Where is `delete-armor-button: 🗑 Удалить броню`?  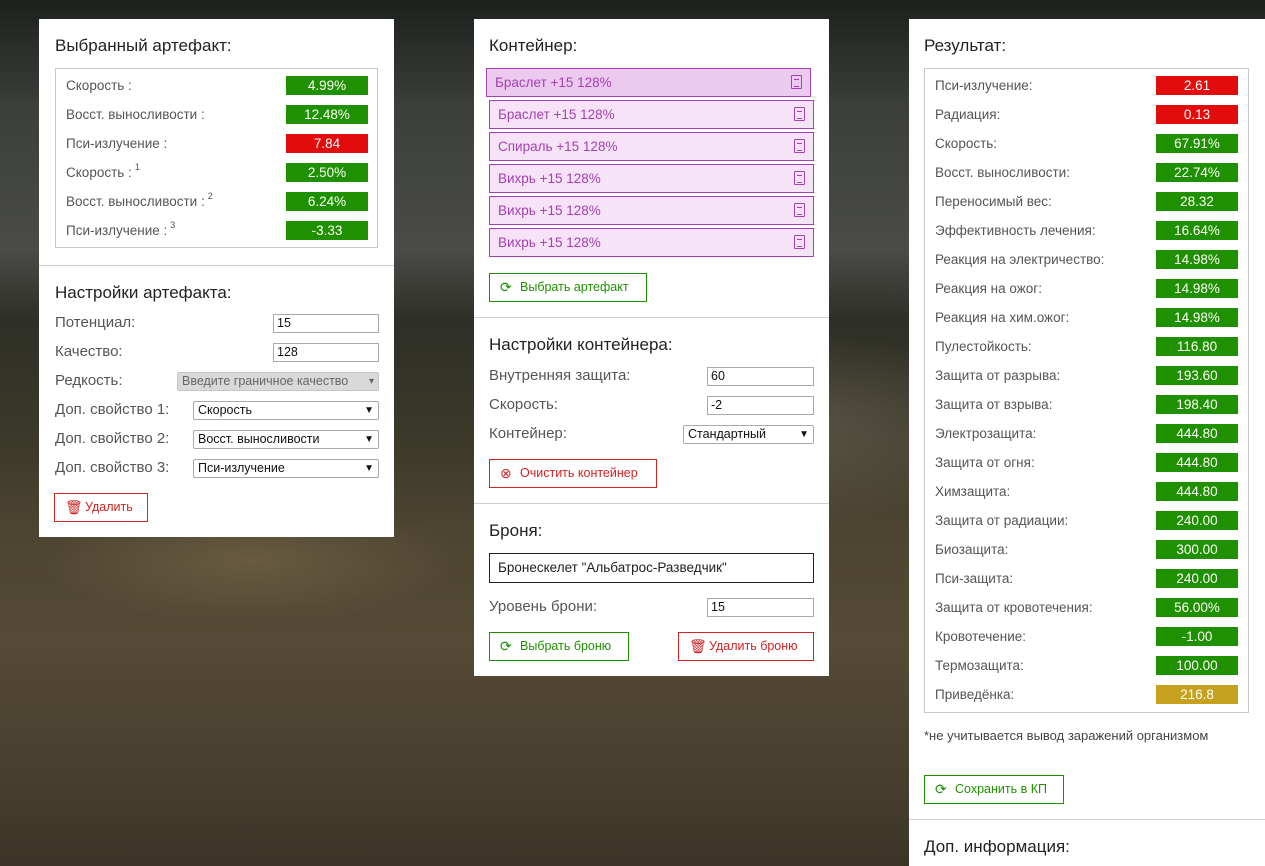 delete-armor-button: 🗑 Удалить броню is located at coordinates (746, 646).